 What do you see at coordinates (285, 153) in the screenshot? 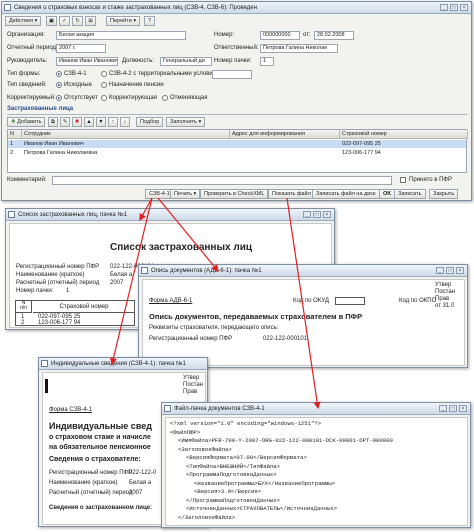
I see `row-address` at bounding box center [285, 153].